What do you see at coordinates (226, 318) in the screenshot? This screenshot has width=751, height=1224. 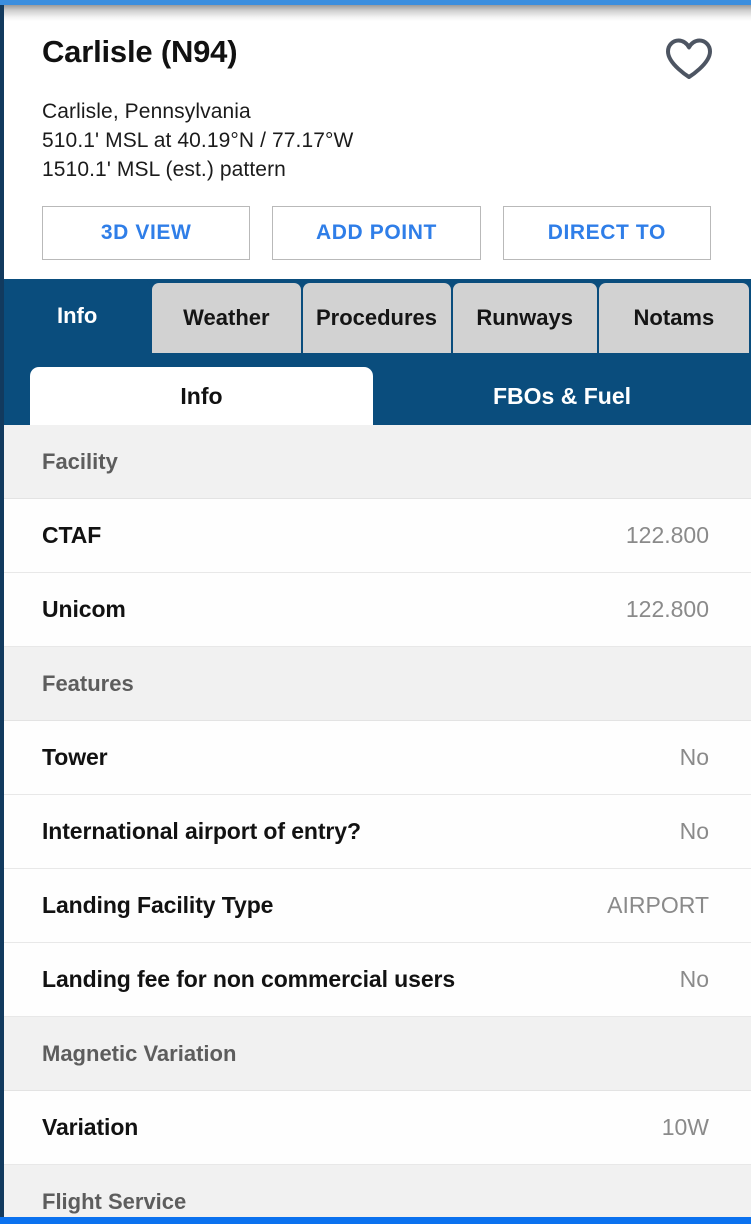 I see `tab-weather: Weather` at bounding box center [226, 318].